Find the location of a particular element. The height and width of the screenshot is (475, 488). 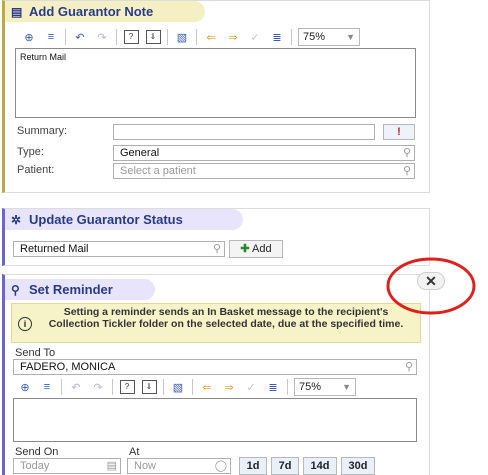

type-label: Type: is located at coordinates (30, 152).